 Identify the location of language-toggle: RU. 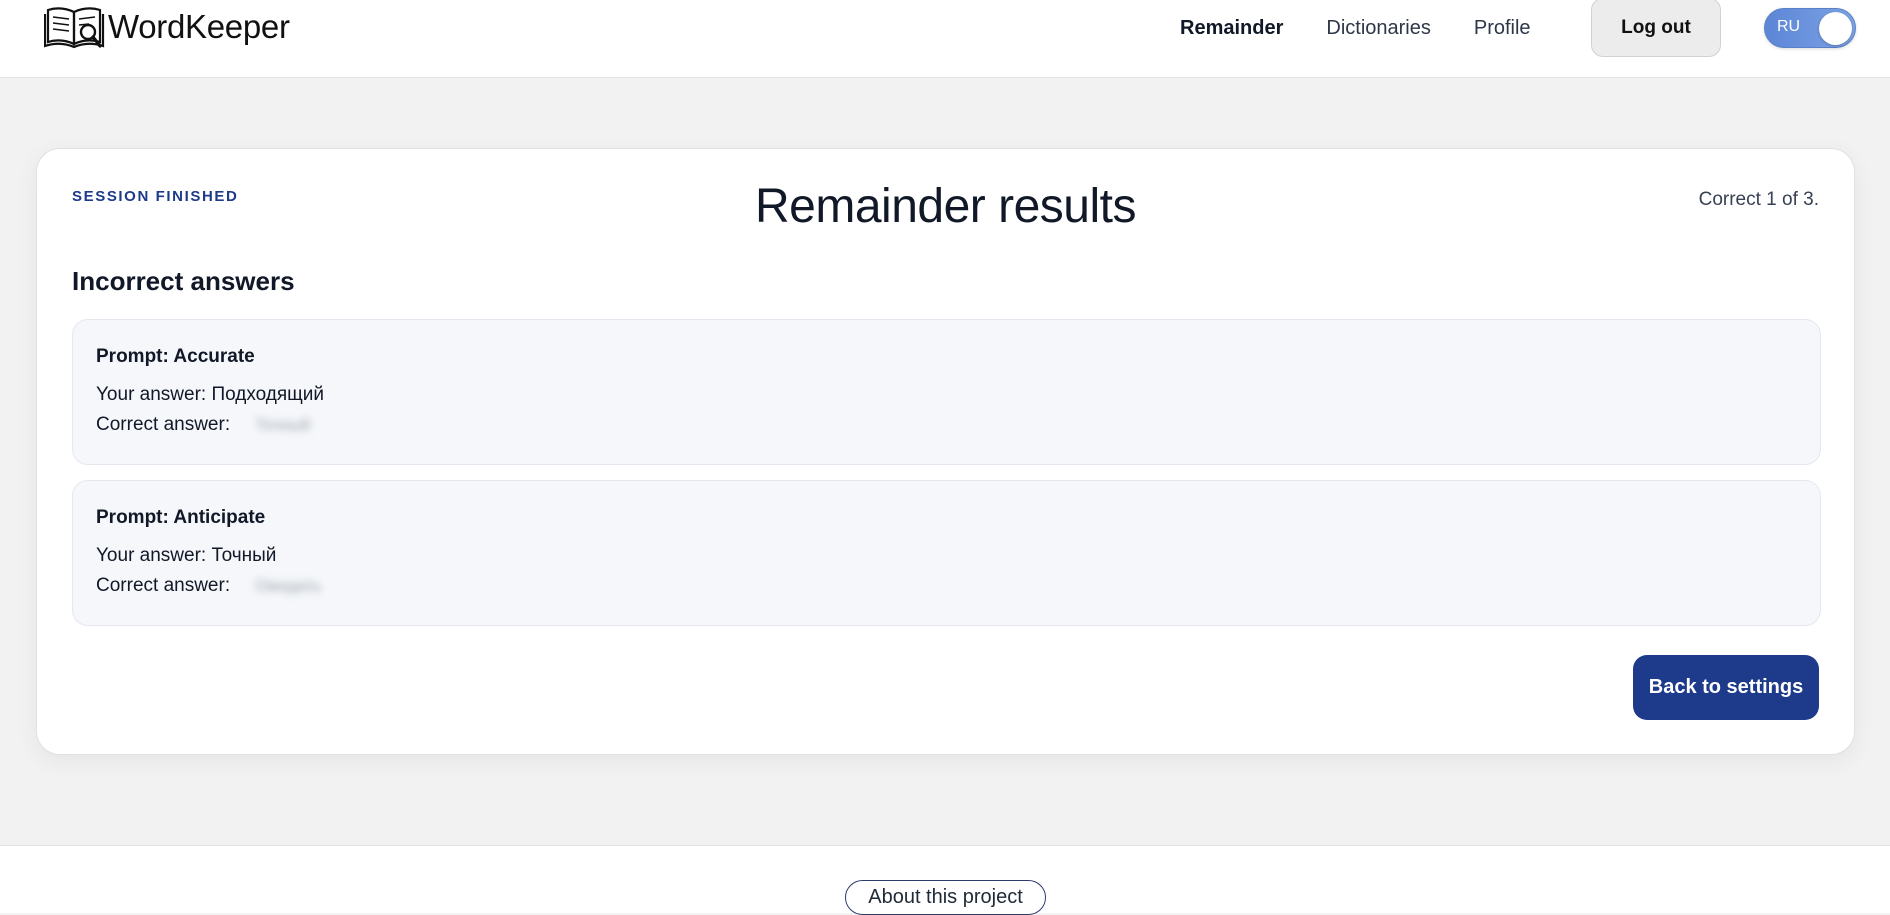
(1810, 28).